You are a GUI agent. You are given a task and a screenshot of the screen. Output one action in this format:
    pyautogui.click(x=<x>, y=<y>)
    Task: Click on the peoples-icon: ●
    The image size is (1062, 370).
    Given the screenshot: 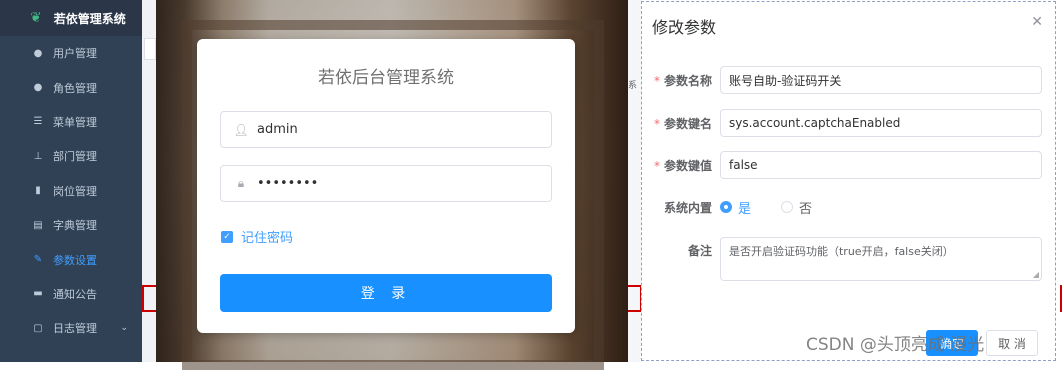 What is the action you would take?
    pyautogui.click(x=38, y=88)
    